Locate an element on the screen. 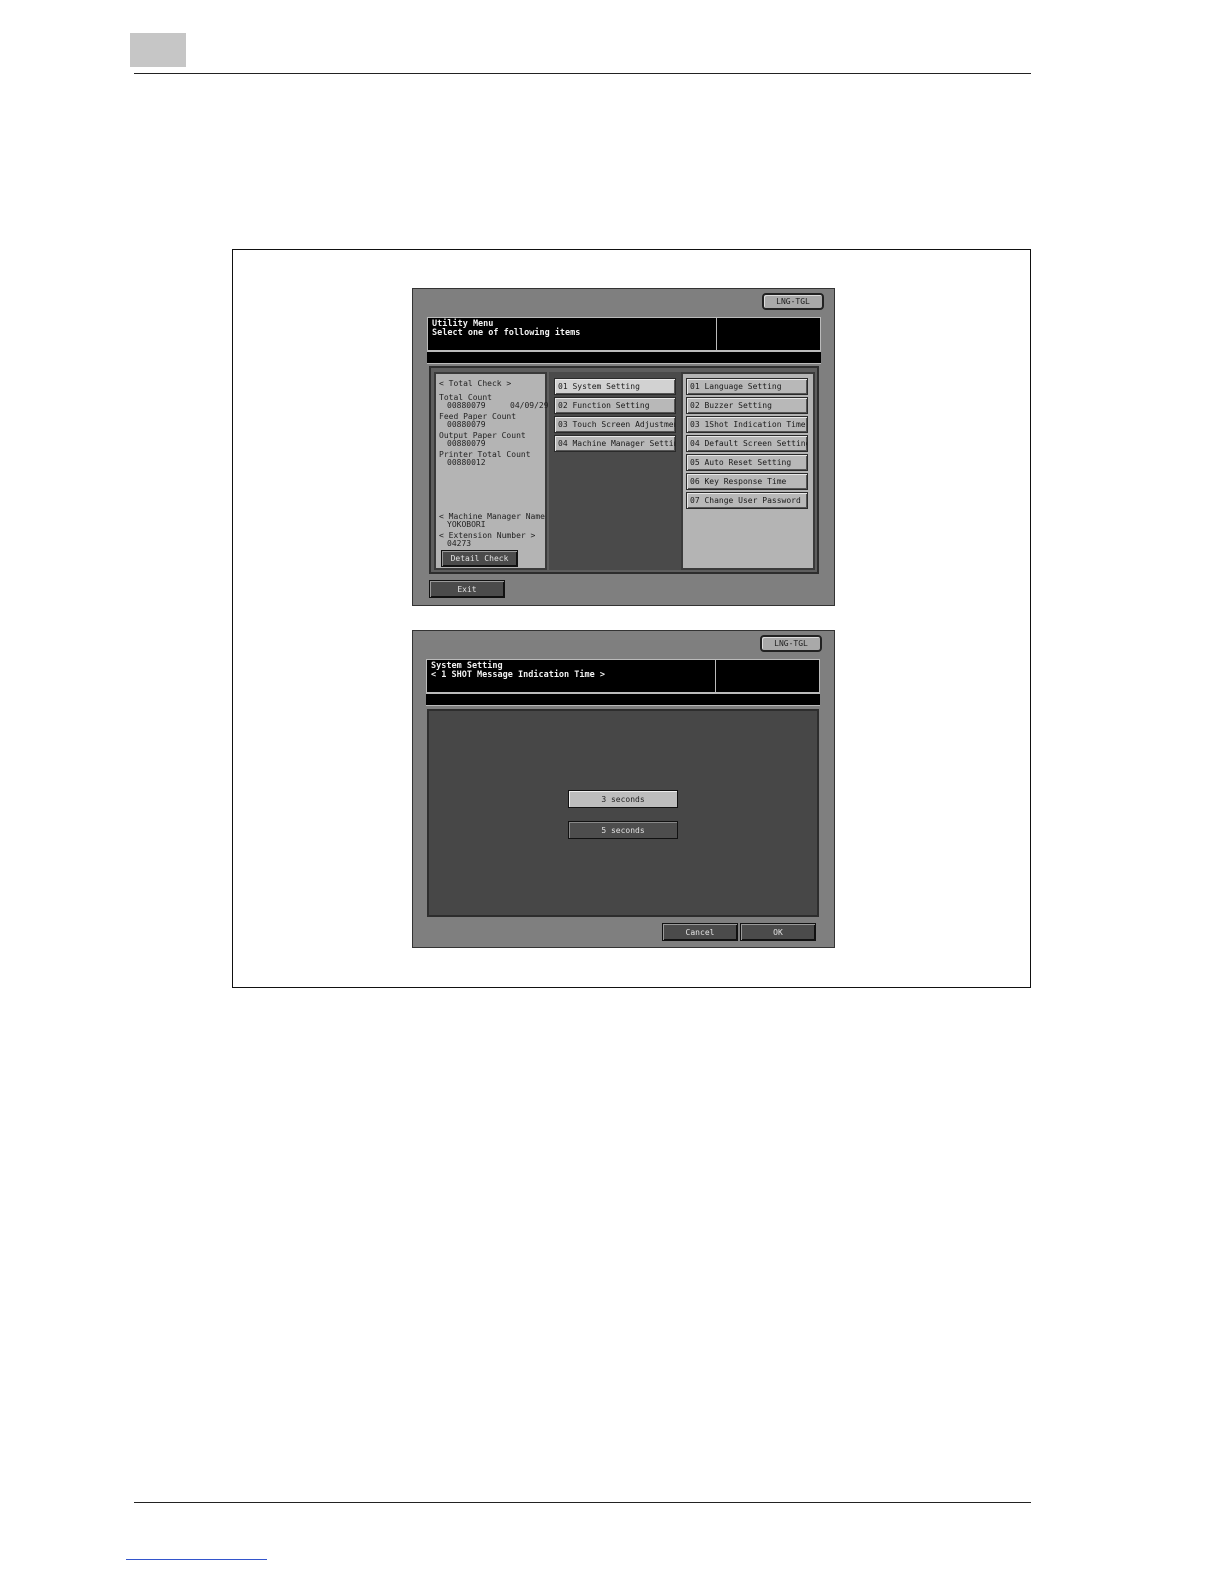  printer-total-value: 00880012 is located at coordinates (466, 462).